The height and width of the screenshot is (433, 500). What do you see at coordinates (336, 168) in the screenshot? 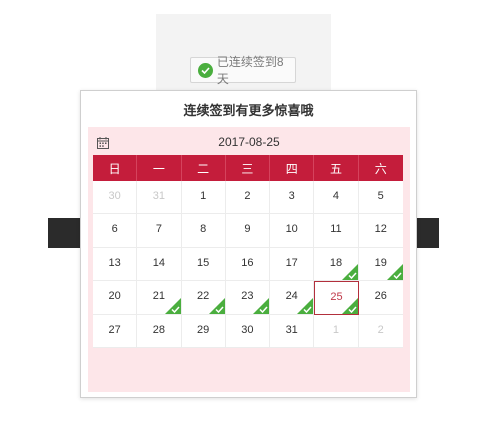
I see `weekday-header: 五` at bounding box center [336, 168].